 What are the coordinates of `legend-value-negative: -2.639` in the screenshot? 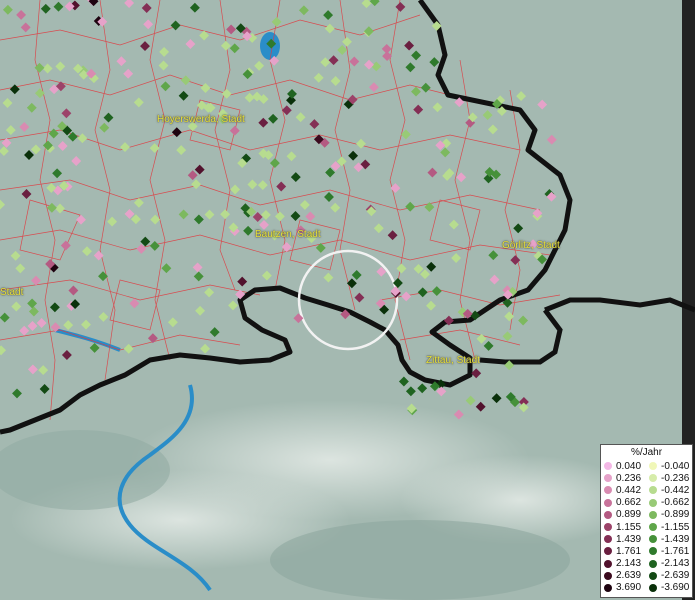 It's located at (675, 576).